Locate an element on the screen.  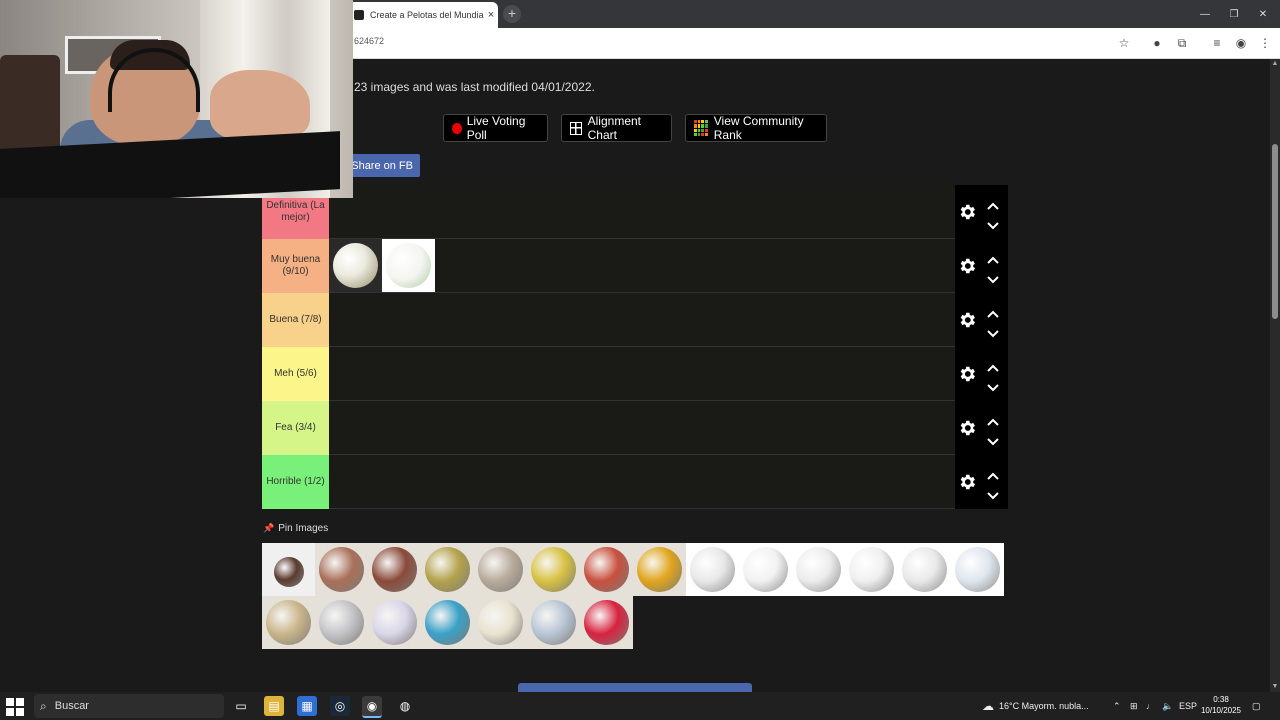
pool-ball-1930 is located at coordinates (288, 569).